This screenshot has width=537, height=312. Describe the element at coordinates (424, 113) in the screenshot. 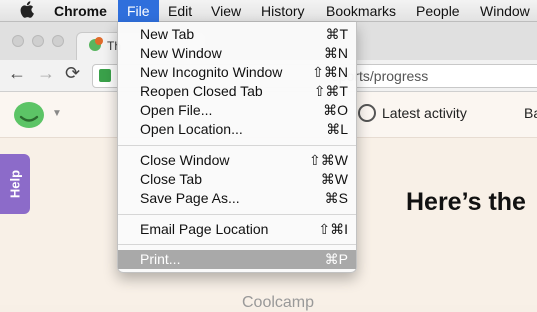

I see `latest-activity-link: Latest activity` at that location.